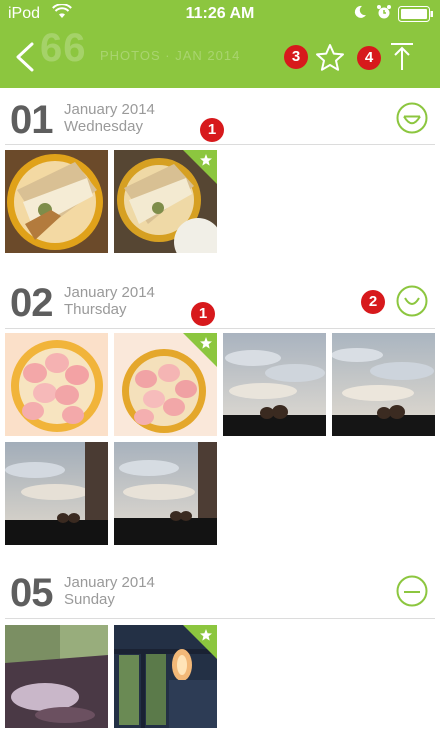 The image size is (440, 750). What do you see at coordinates (95, 309) in the screenshot?
I see `weekday-label: Thursday` at bounding box center [95, 309].